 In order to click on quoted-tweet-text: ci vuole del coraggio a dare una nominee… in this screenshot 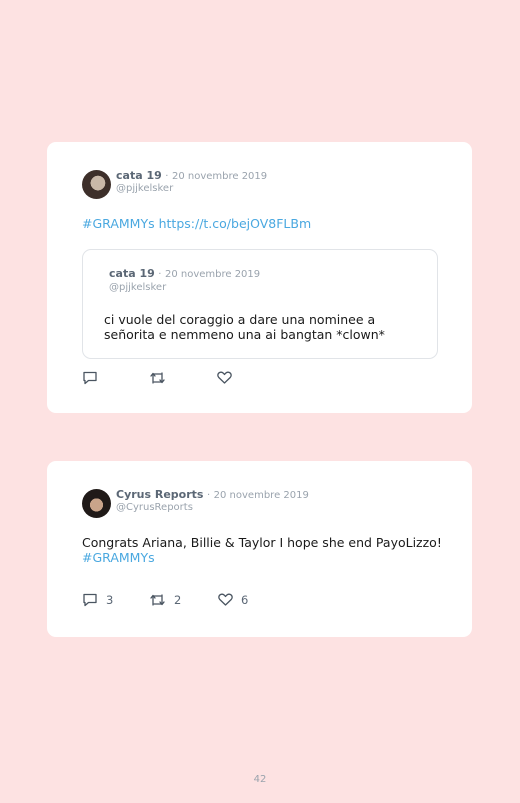, I will do `click(244, 327)`.